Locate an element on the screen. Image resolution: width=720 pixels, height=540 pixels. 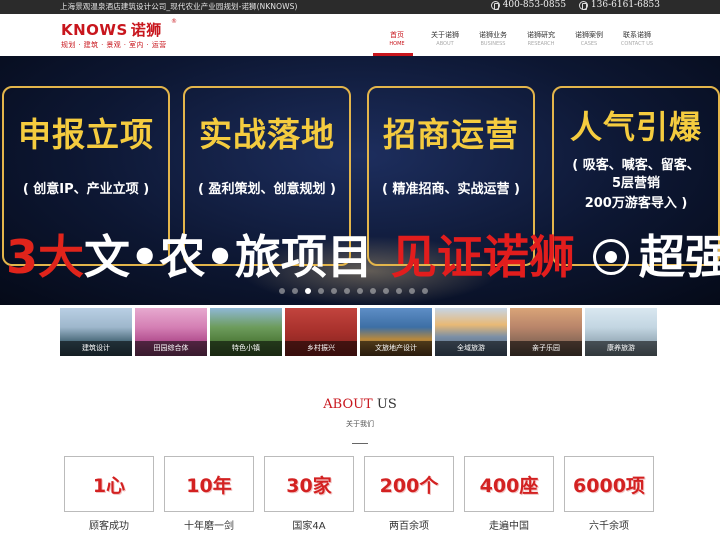
nav-item-home: 首页 HOME is located at coordinates (397, 35).